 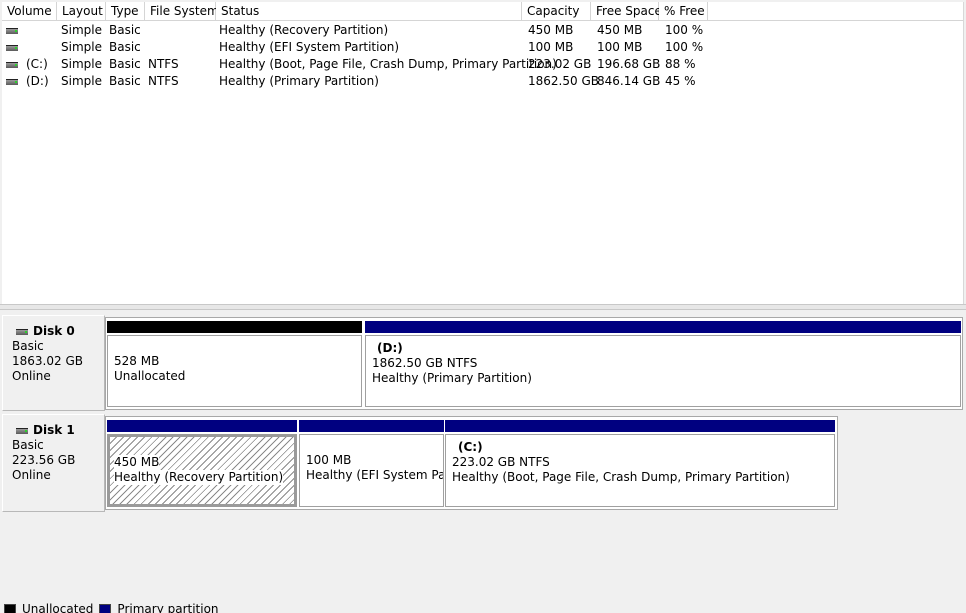 What do you see at coordinates (137, 361) in the screenshot?
I see `partition-size: 528 MB` at bounding box center [137, 361].